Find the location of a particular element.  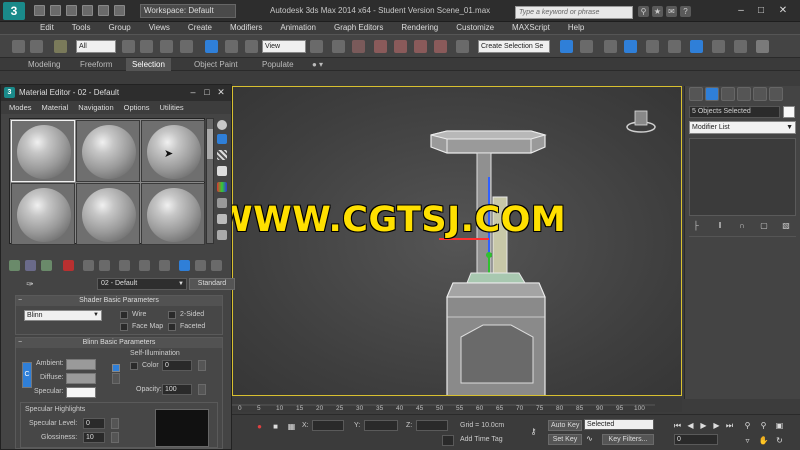

named-selection-sets-dropdown: Create Selection Se is located at coordinates (514, 46).